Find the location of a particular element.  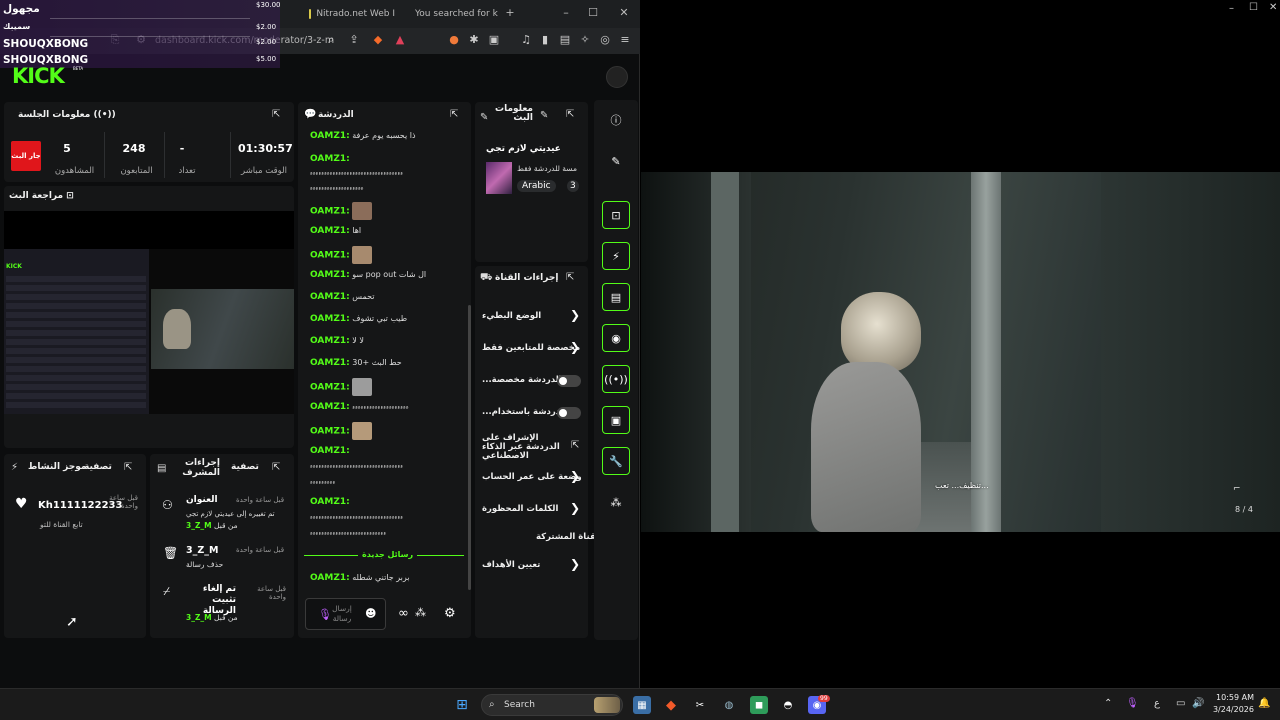

tray-chevron-up-icon: ⌃ is located at coordinates (1108, 703).